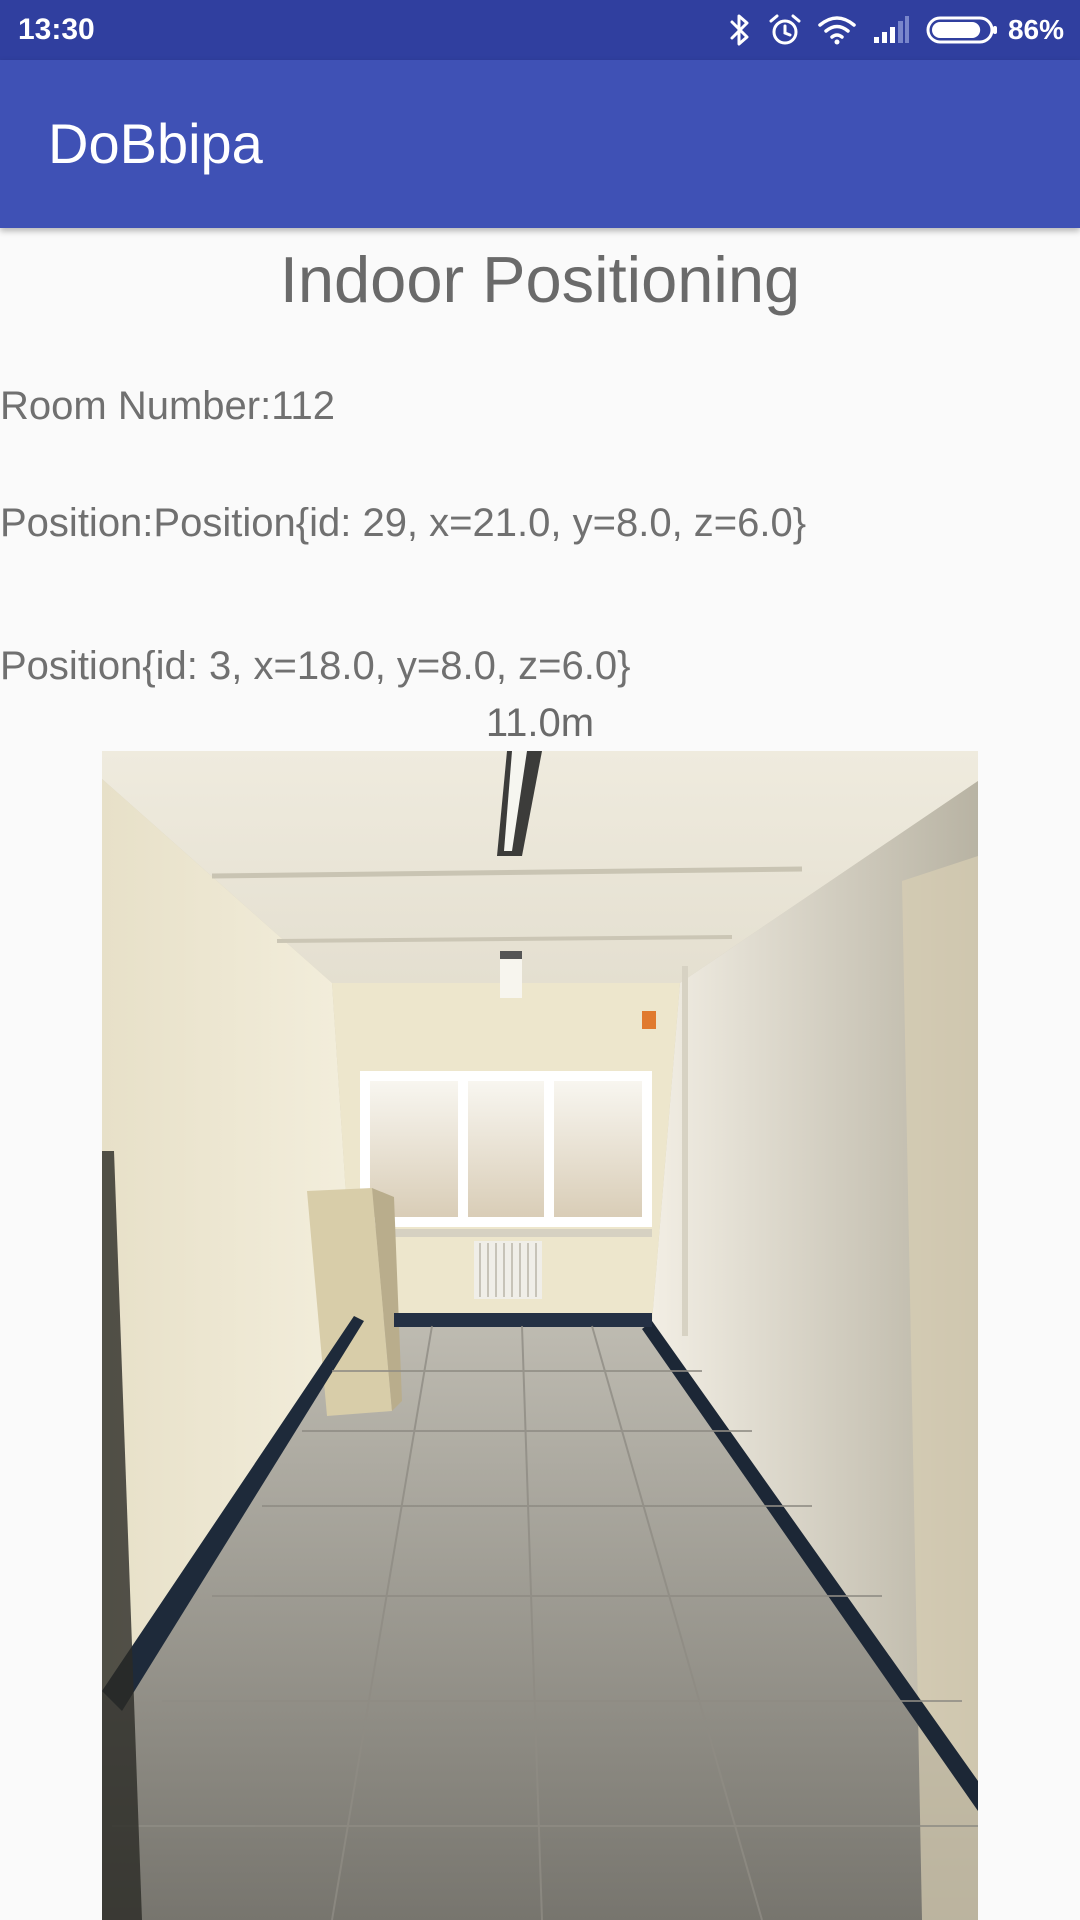  Describe the element at coordinates (56, 29) in the screenshot. I see `status-time: 13:30` at that location.